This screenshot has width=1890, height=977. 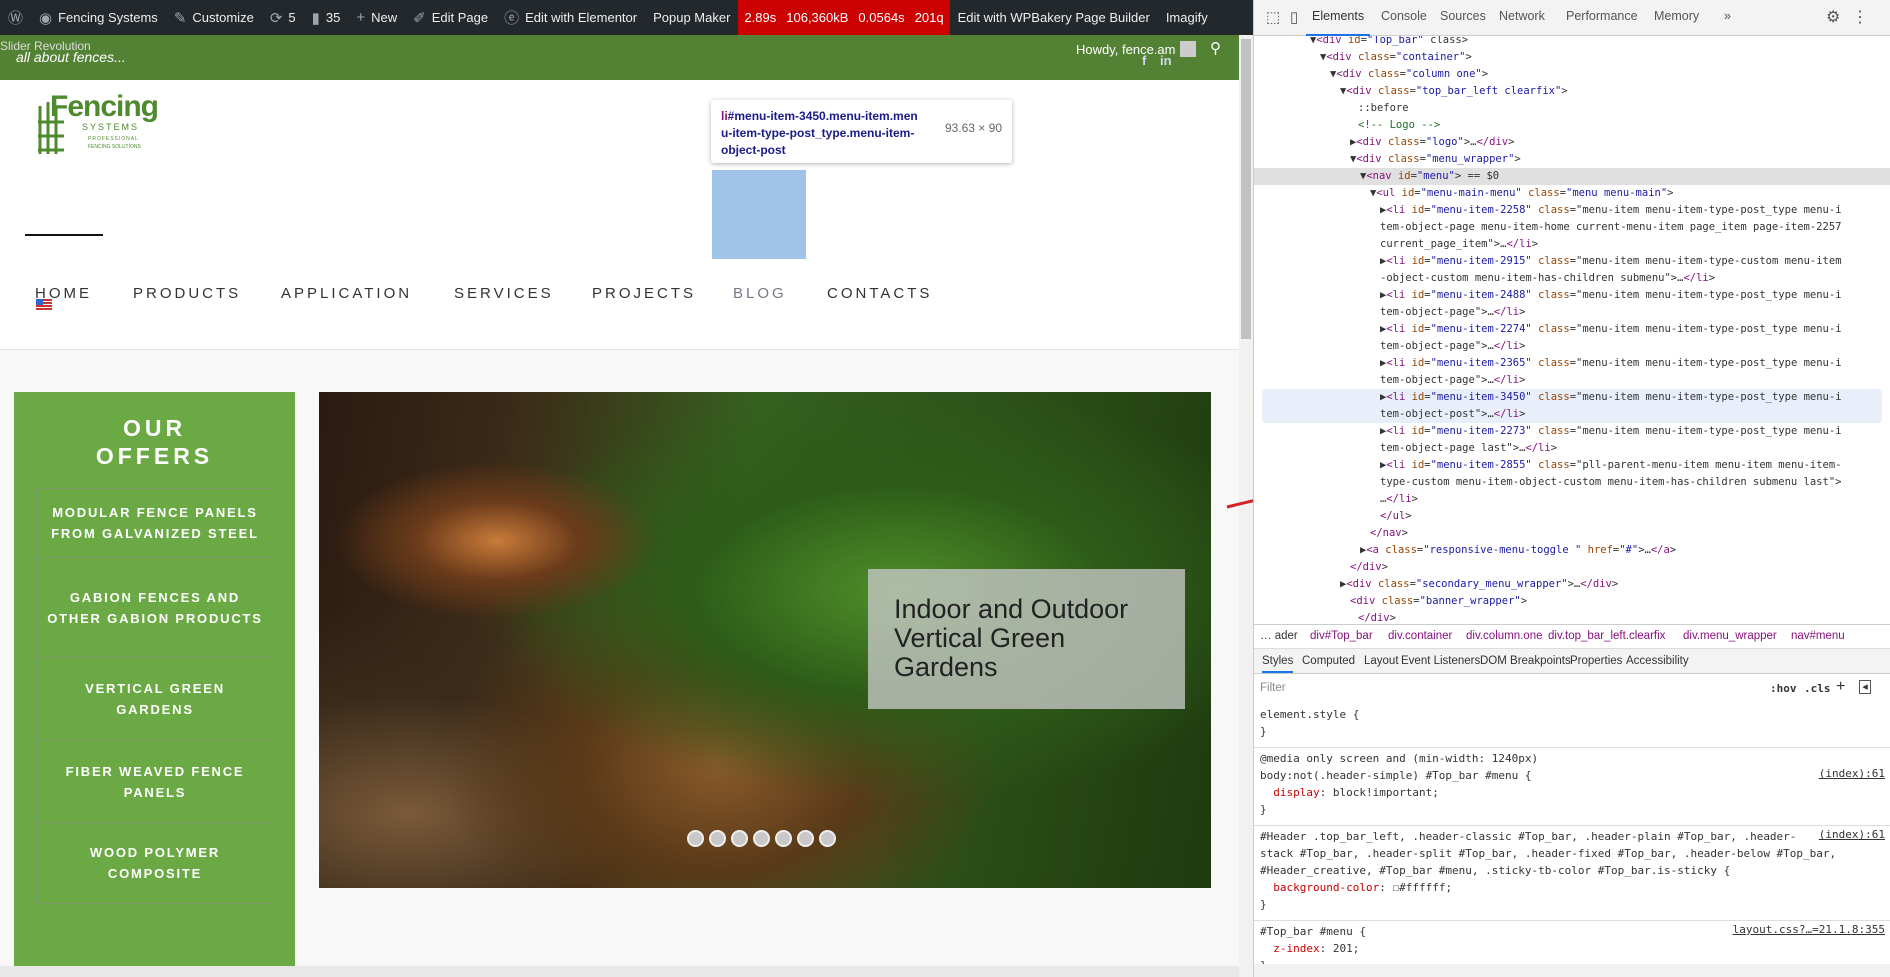 I want to click on dom-node-line: <!-- Logo -->, so click(x=1399, y=125).